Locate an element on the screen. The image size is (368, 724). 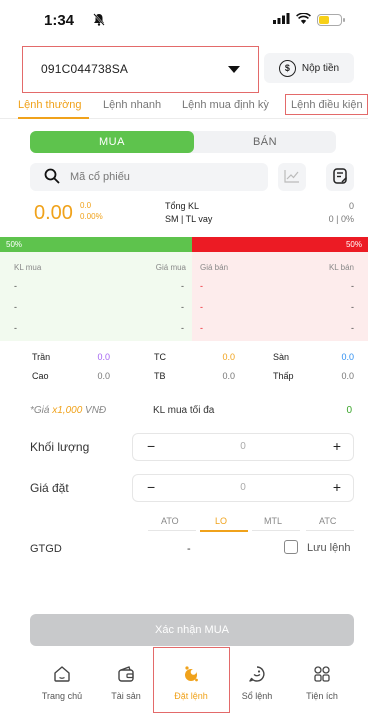
order-note-button is located at coordinates (340, 177).